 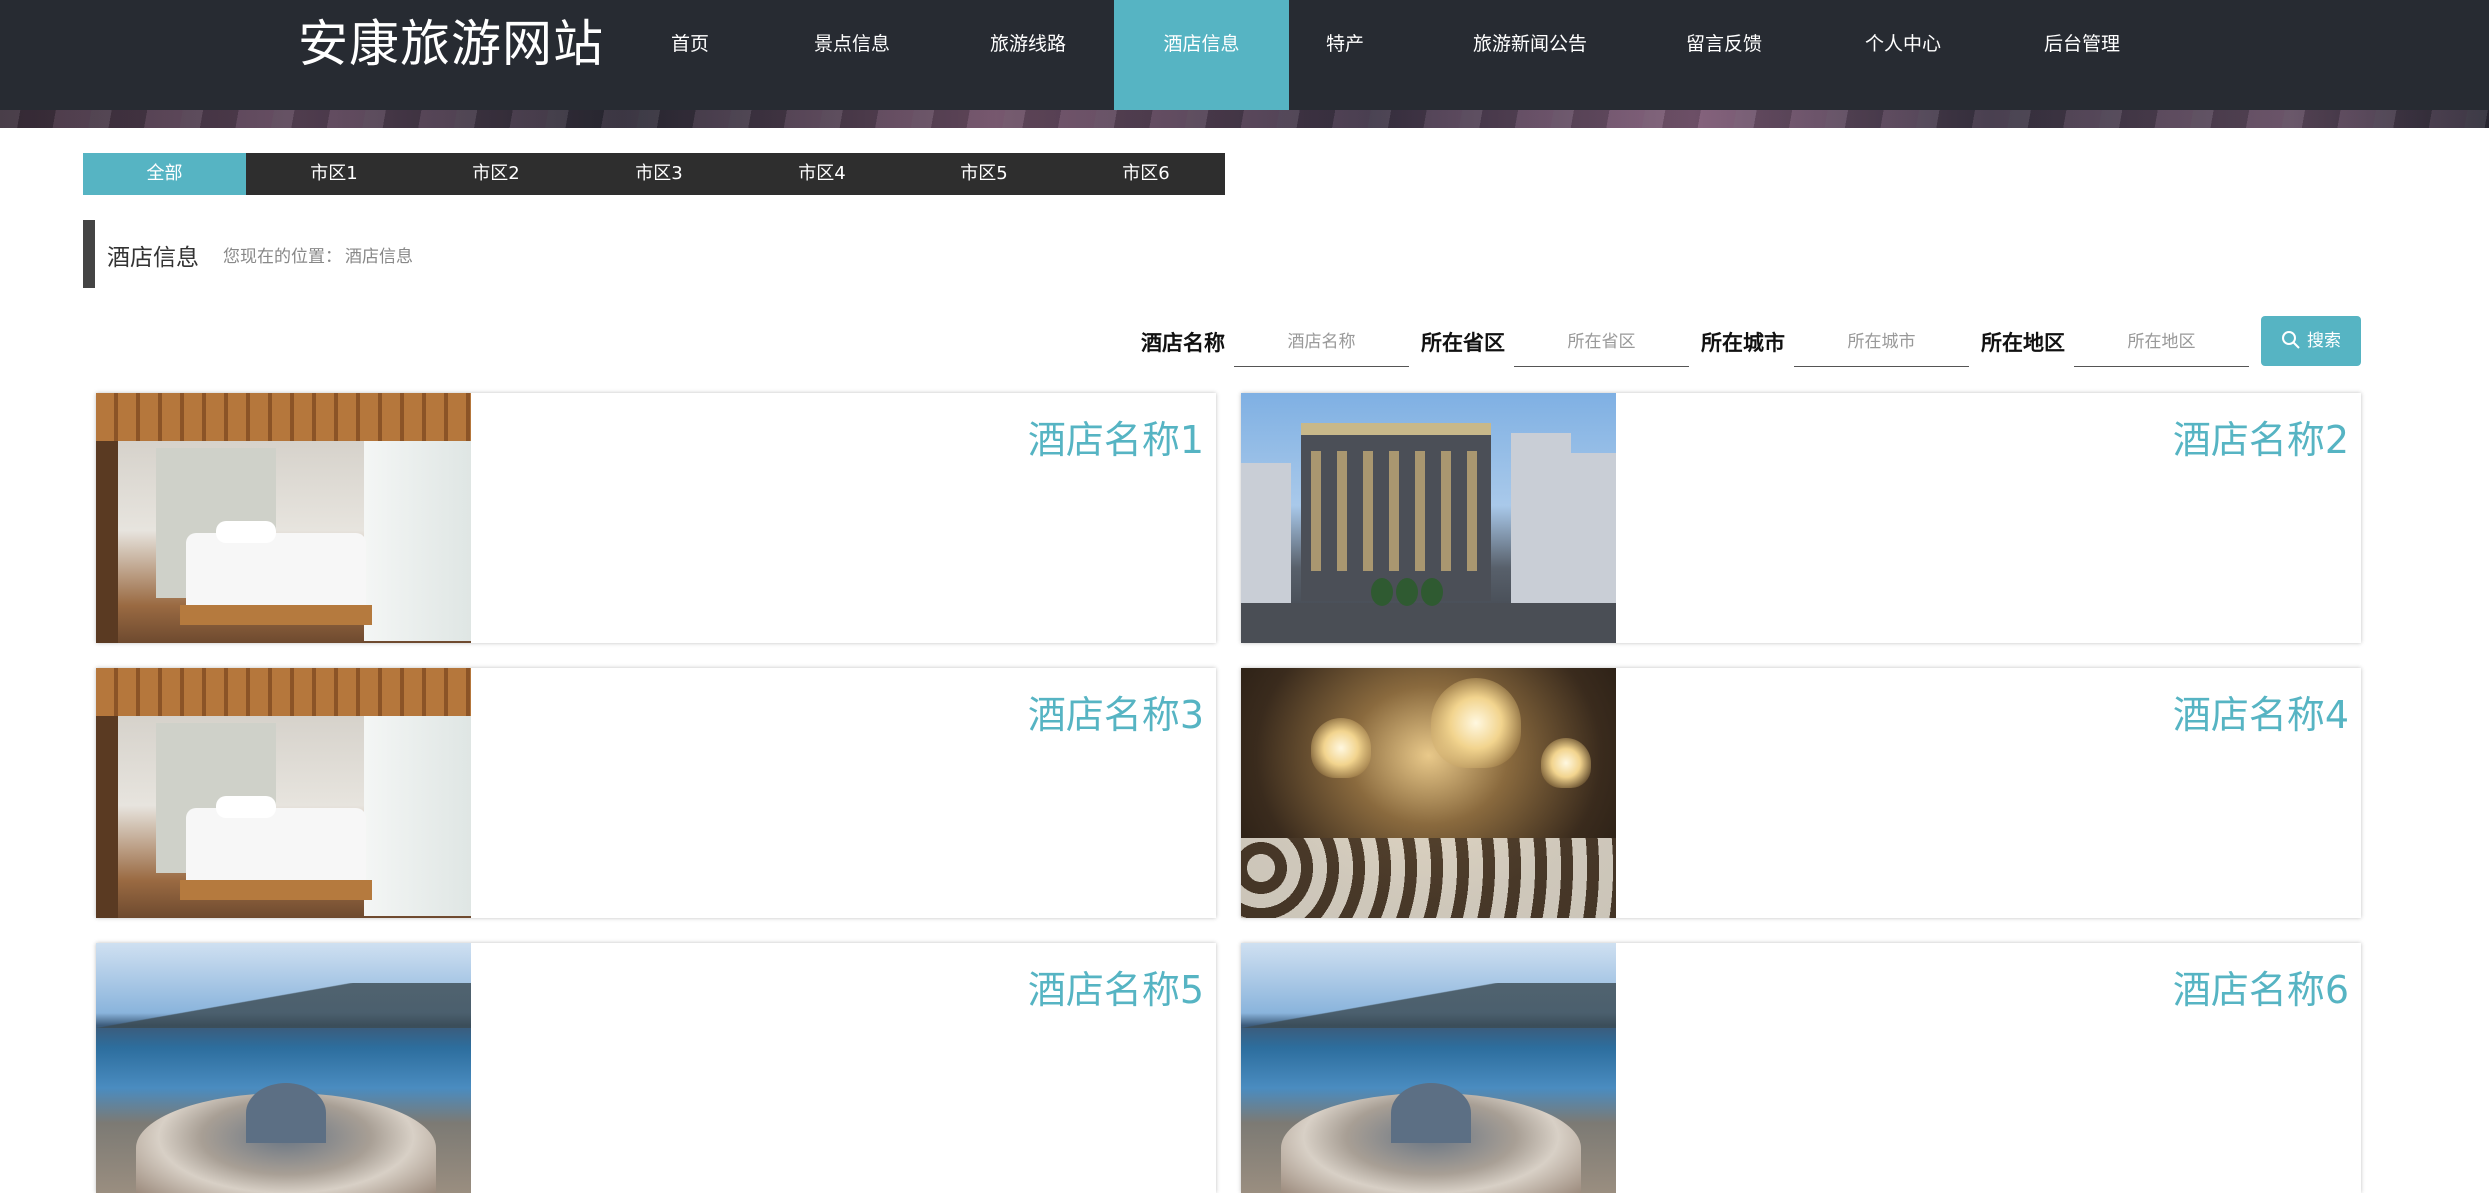 What do you see at coordinates (1724, 55) in the screenshot?
I see `nav-item-feedback: 留言反馈` at bounding box center [1724, 55].